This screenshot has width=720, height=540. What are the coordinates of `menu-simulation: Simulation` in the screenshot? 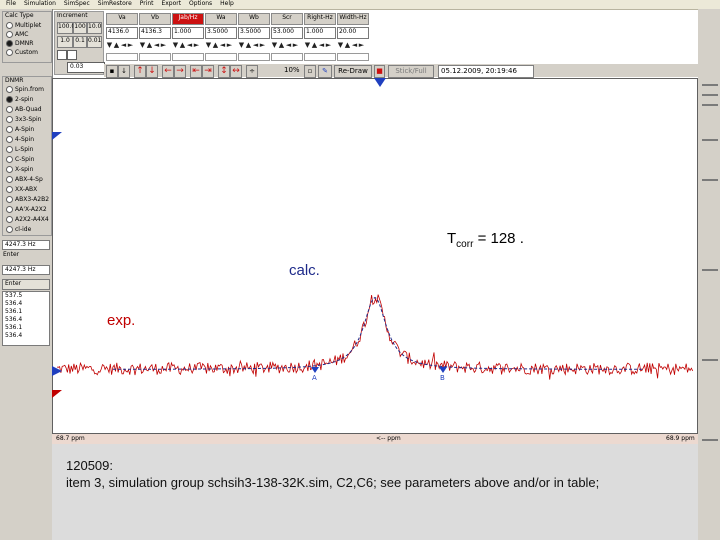 It's located at (40, 4).